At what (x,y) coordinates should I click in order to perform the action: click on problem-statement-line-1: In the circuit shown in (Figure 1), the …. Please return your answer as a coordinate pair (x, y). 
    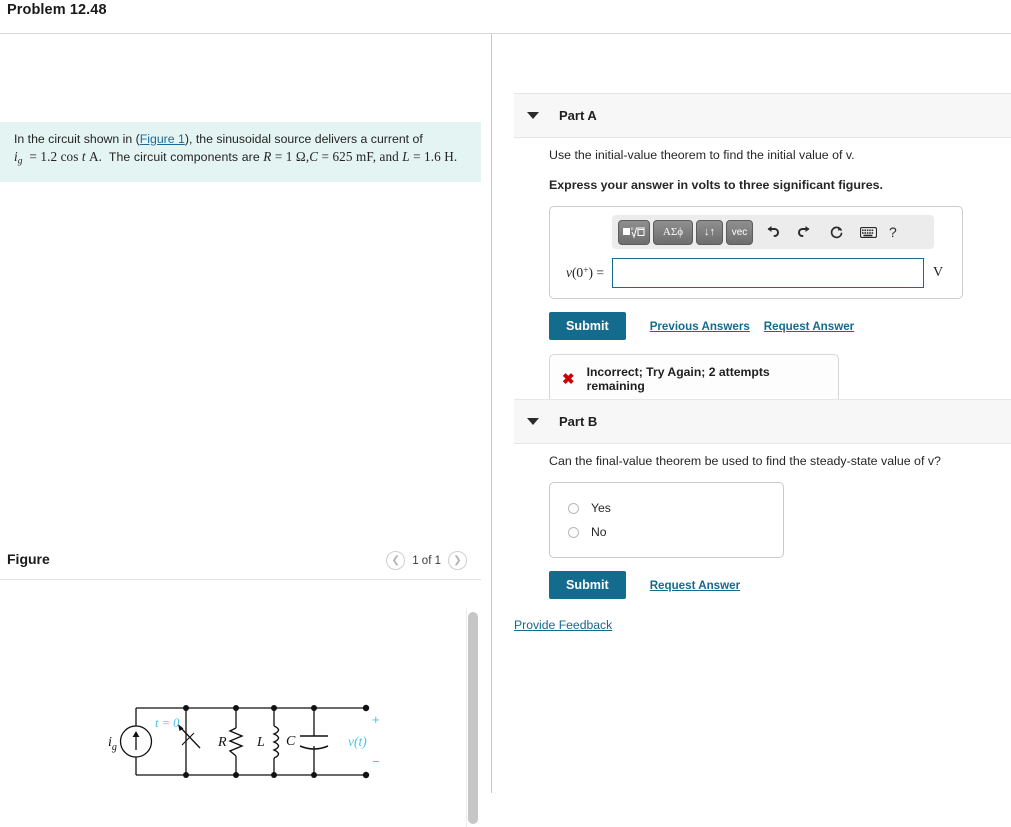
    Looking at the image, I should click on (240, 139).